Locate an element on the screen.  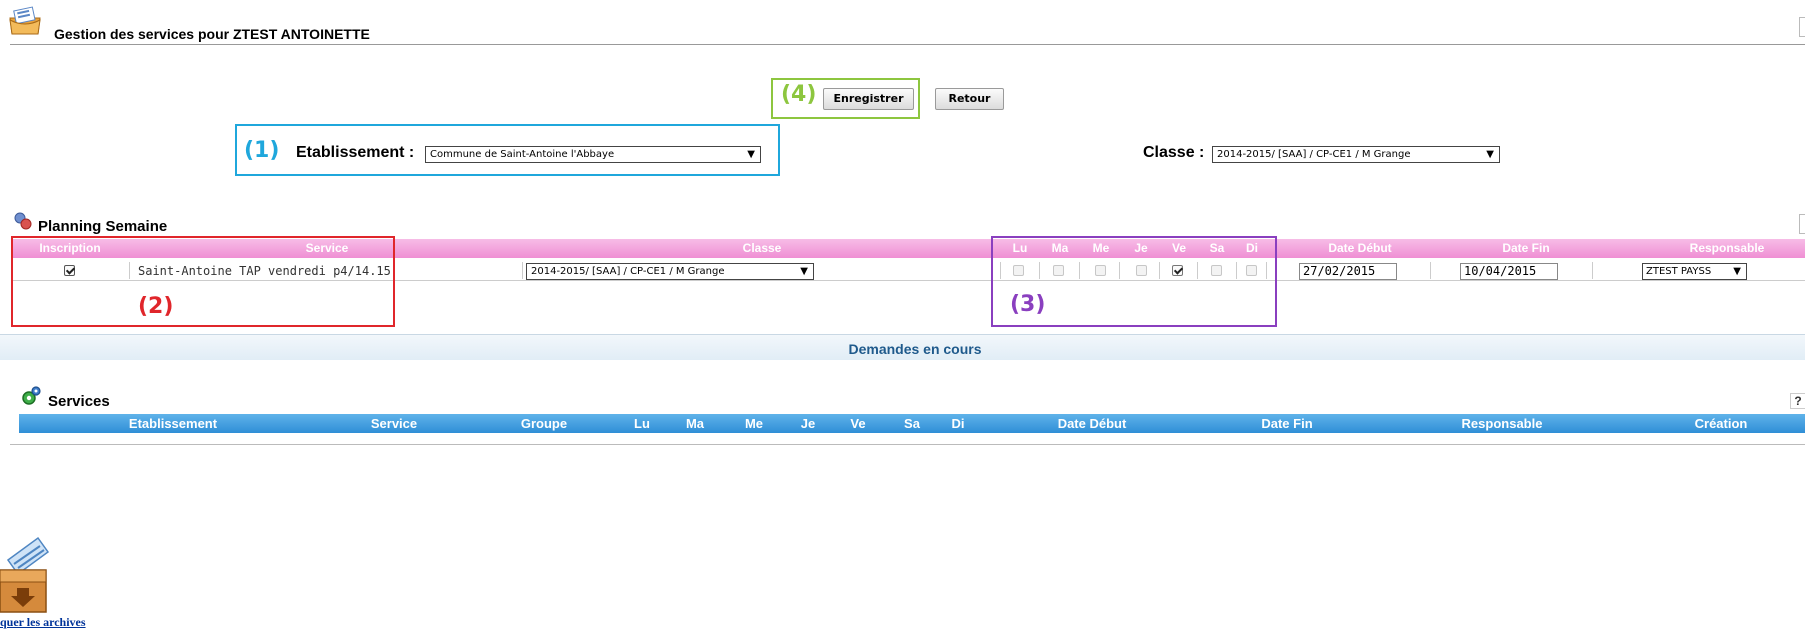
etablissement-select: Commune de Saint-Antoine l'Abbaye ▼ is located at coordinates (593, 154).